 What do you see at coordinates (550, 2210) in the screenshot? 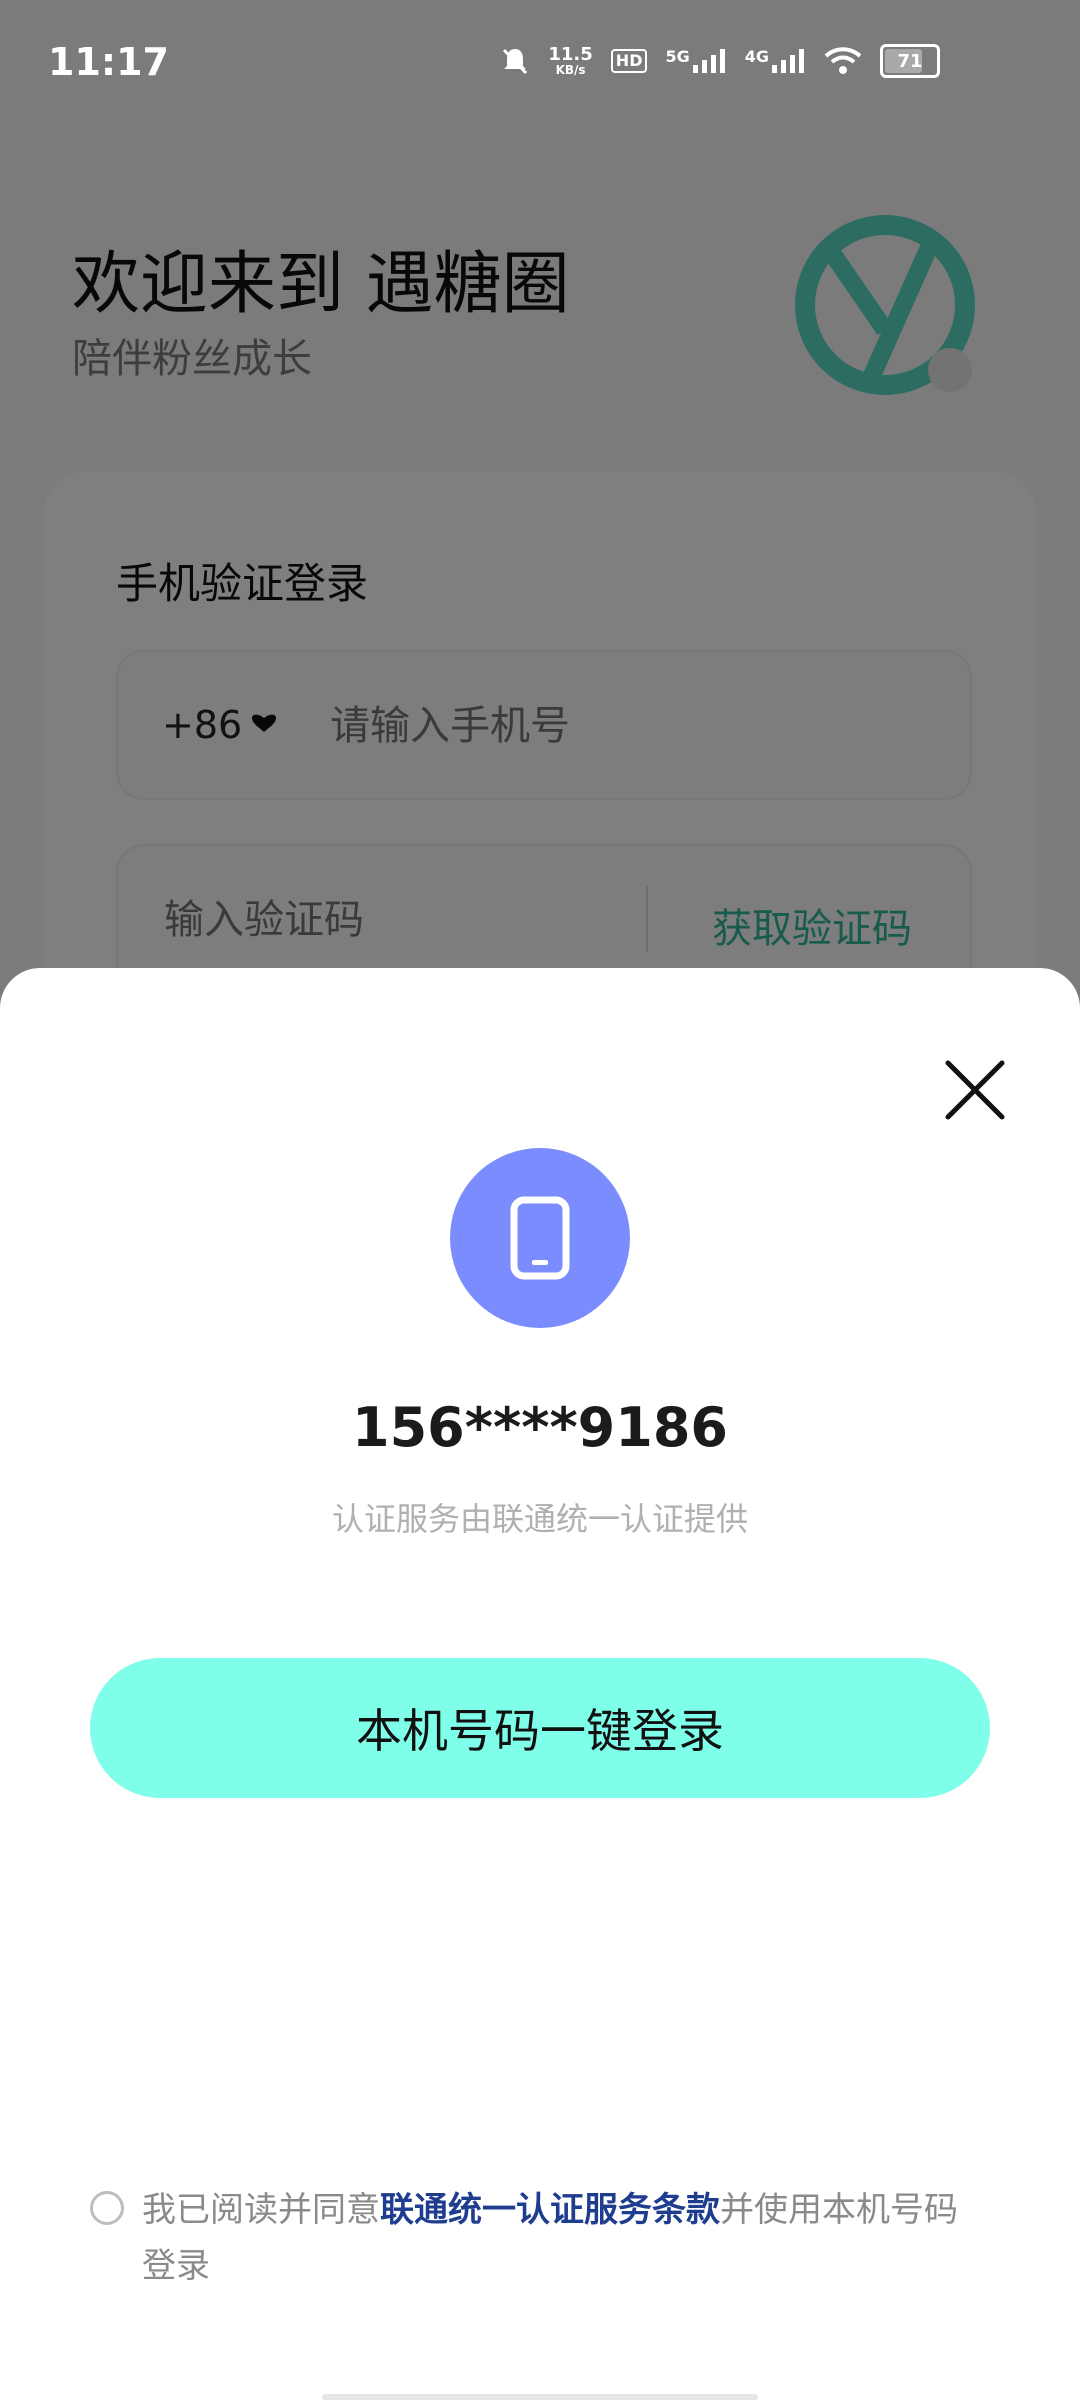
I see `terms-link: 联通统一认证服务条款` at bounding box center [550, 2210].